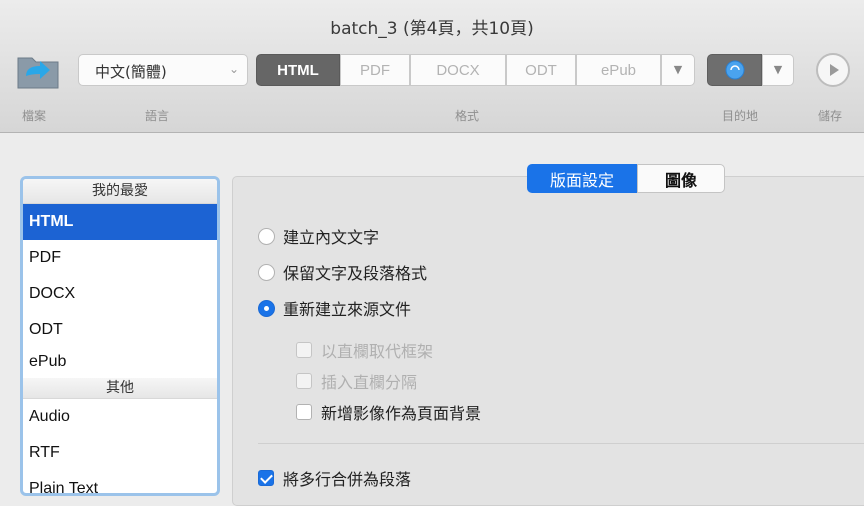  What do you see at coordinates (467, 116) in the screenshot?
I see `format-label: 格式` at bounding box center [467, 116].